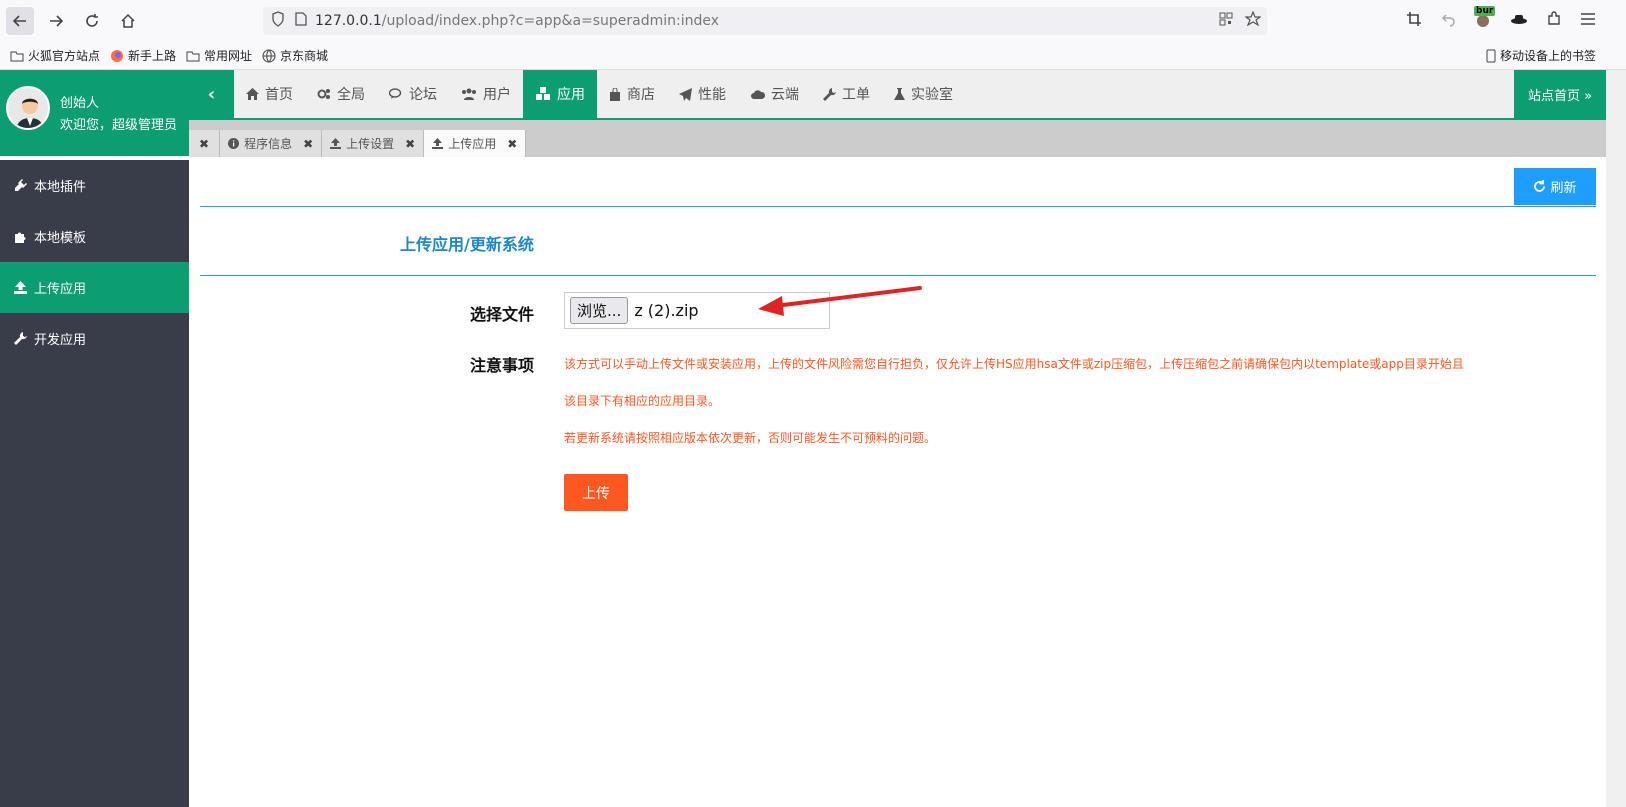 This screenshot has height=807, width=1626. I want to click on comments-icon, so click(395, 93).